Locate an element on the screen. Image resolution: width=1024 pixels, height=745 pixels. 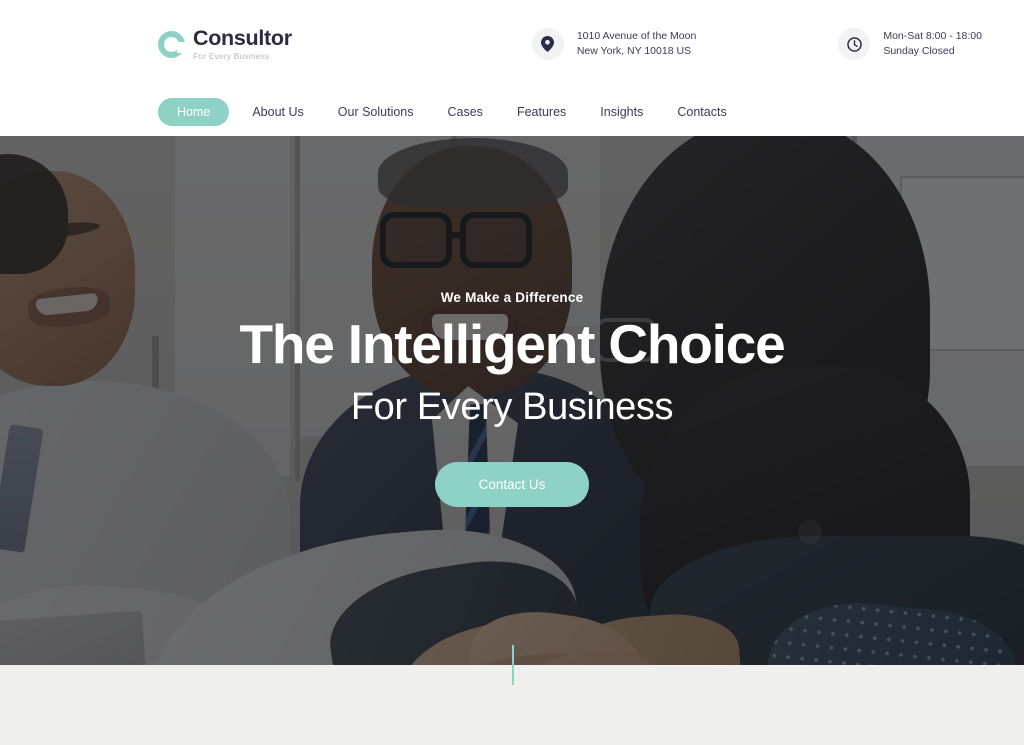
header-info-hours: Mon-Sat 8:00 - 18:00 Sunday Closed is located at coordinates (910, 44).